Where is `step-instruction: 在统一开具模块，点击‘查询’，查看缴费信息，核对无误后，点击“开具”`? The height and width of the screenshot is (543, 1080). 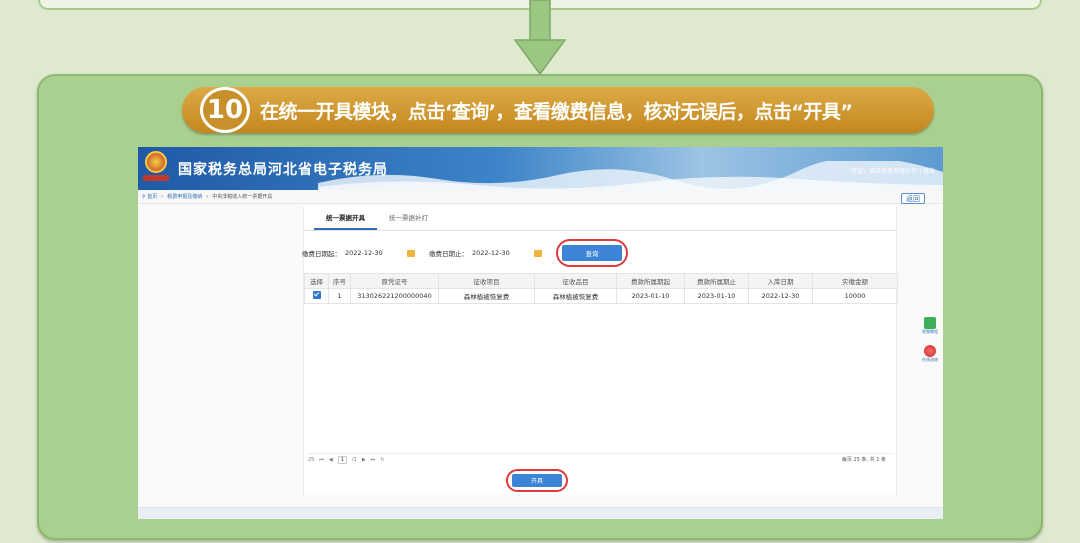 step-instruction: 在统一开具模块，点击‘查询’，查看缴费信息，核对无误后，点击“开具” is located at coordinates (556, 111).